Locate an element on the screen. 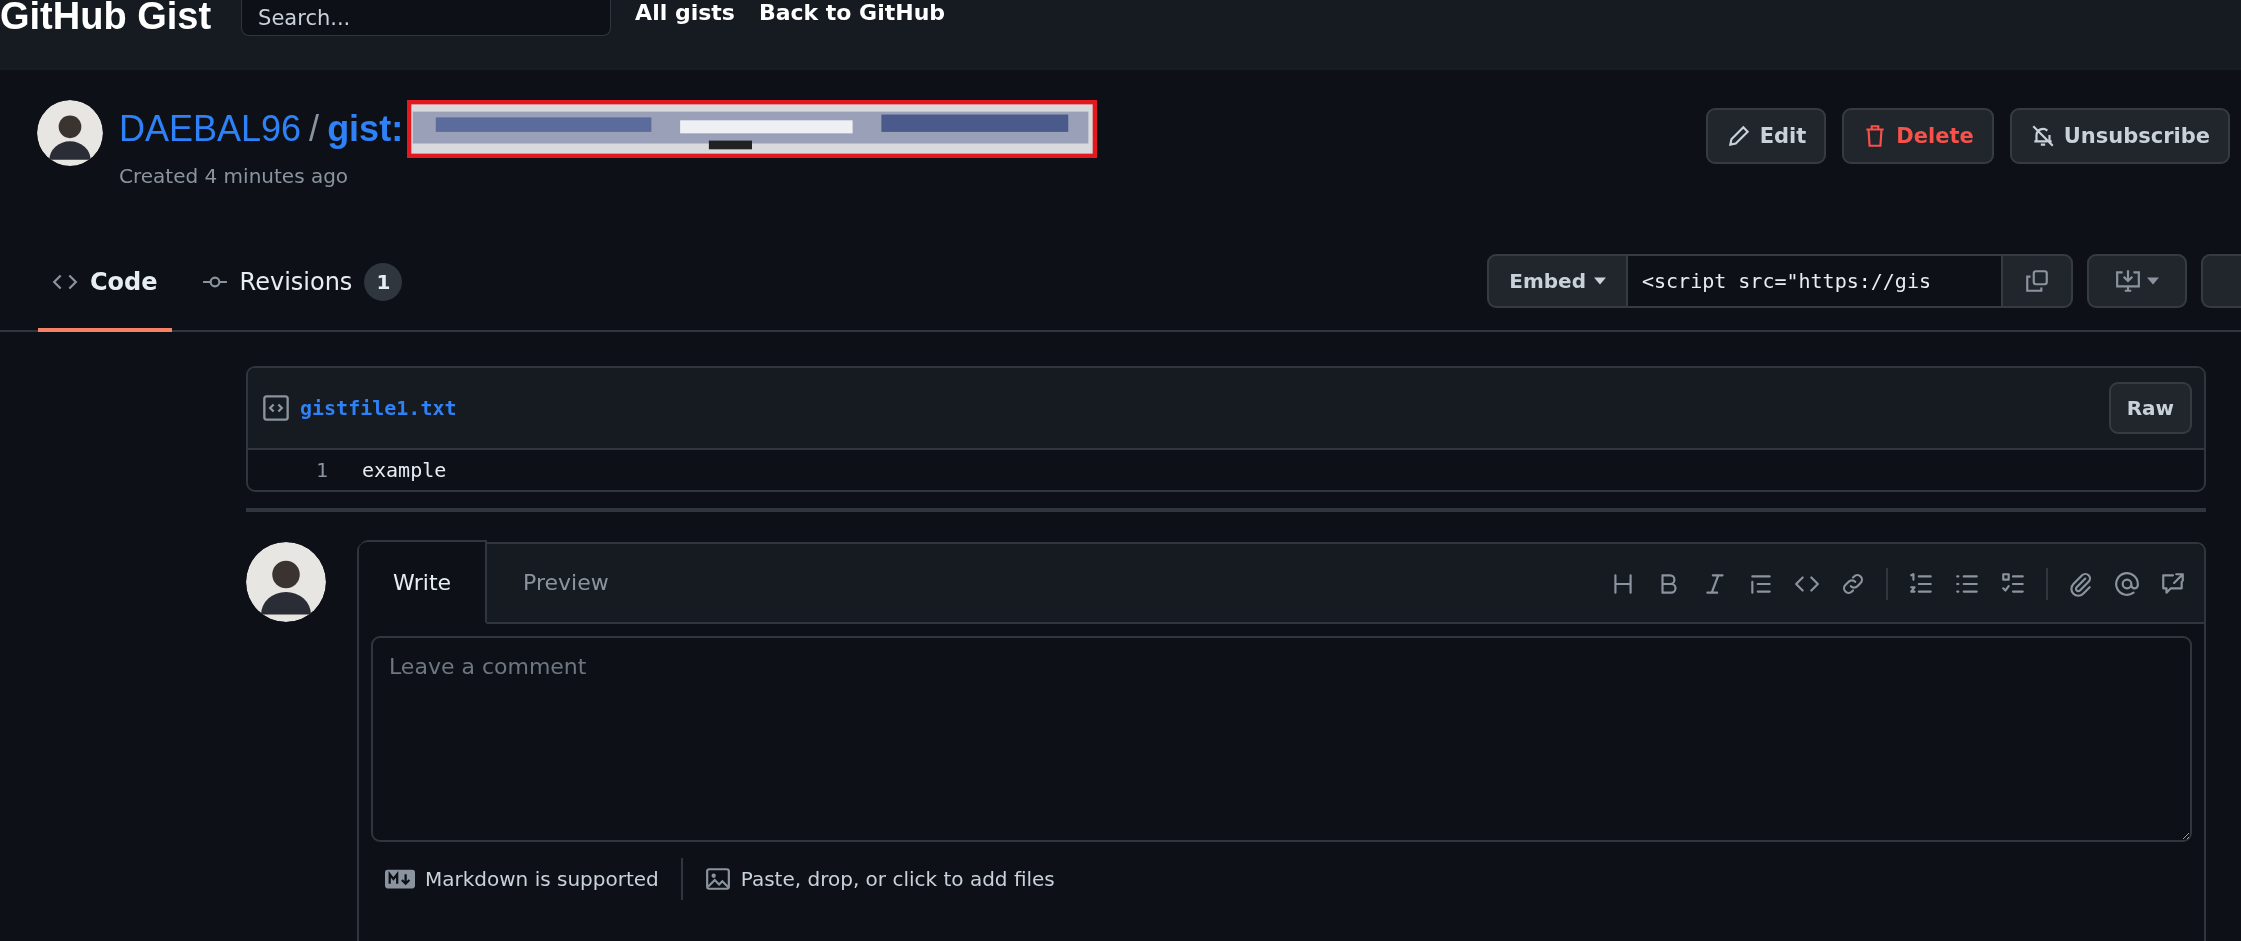 This screenshot has width=2241, height=941. desktop-download-icon is located at coordinates (2128, 280).